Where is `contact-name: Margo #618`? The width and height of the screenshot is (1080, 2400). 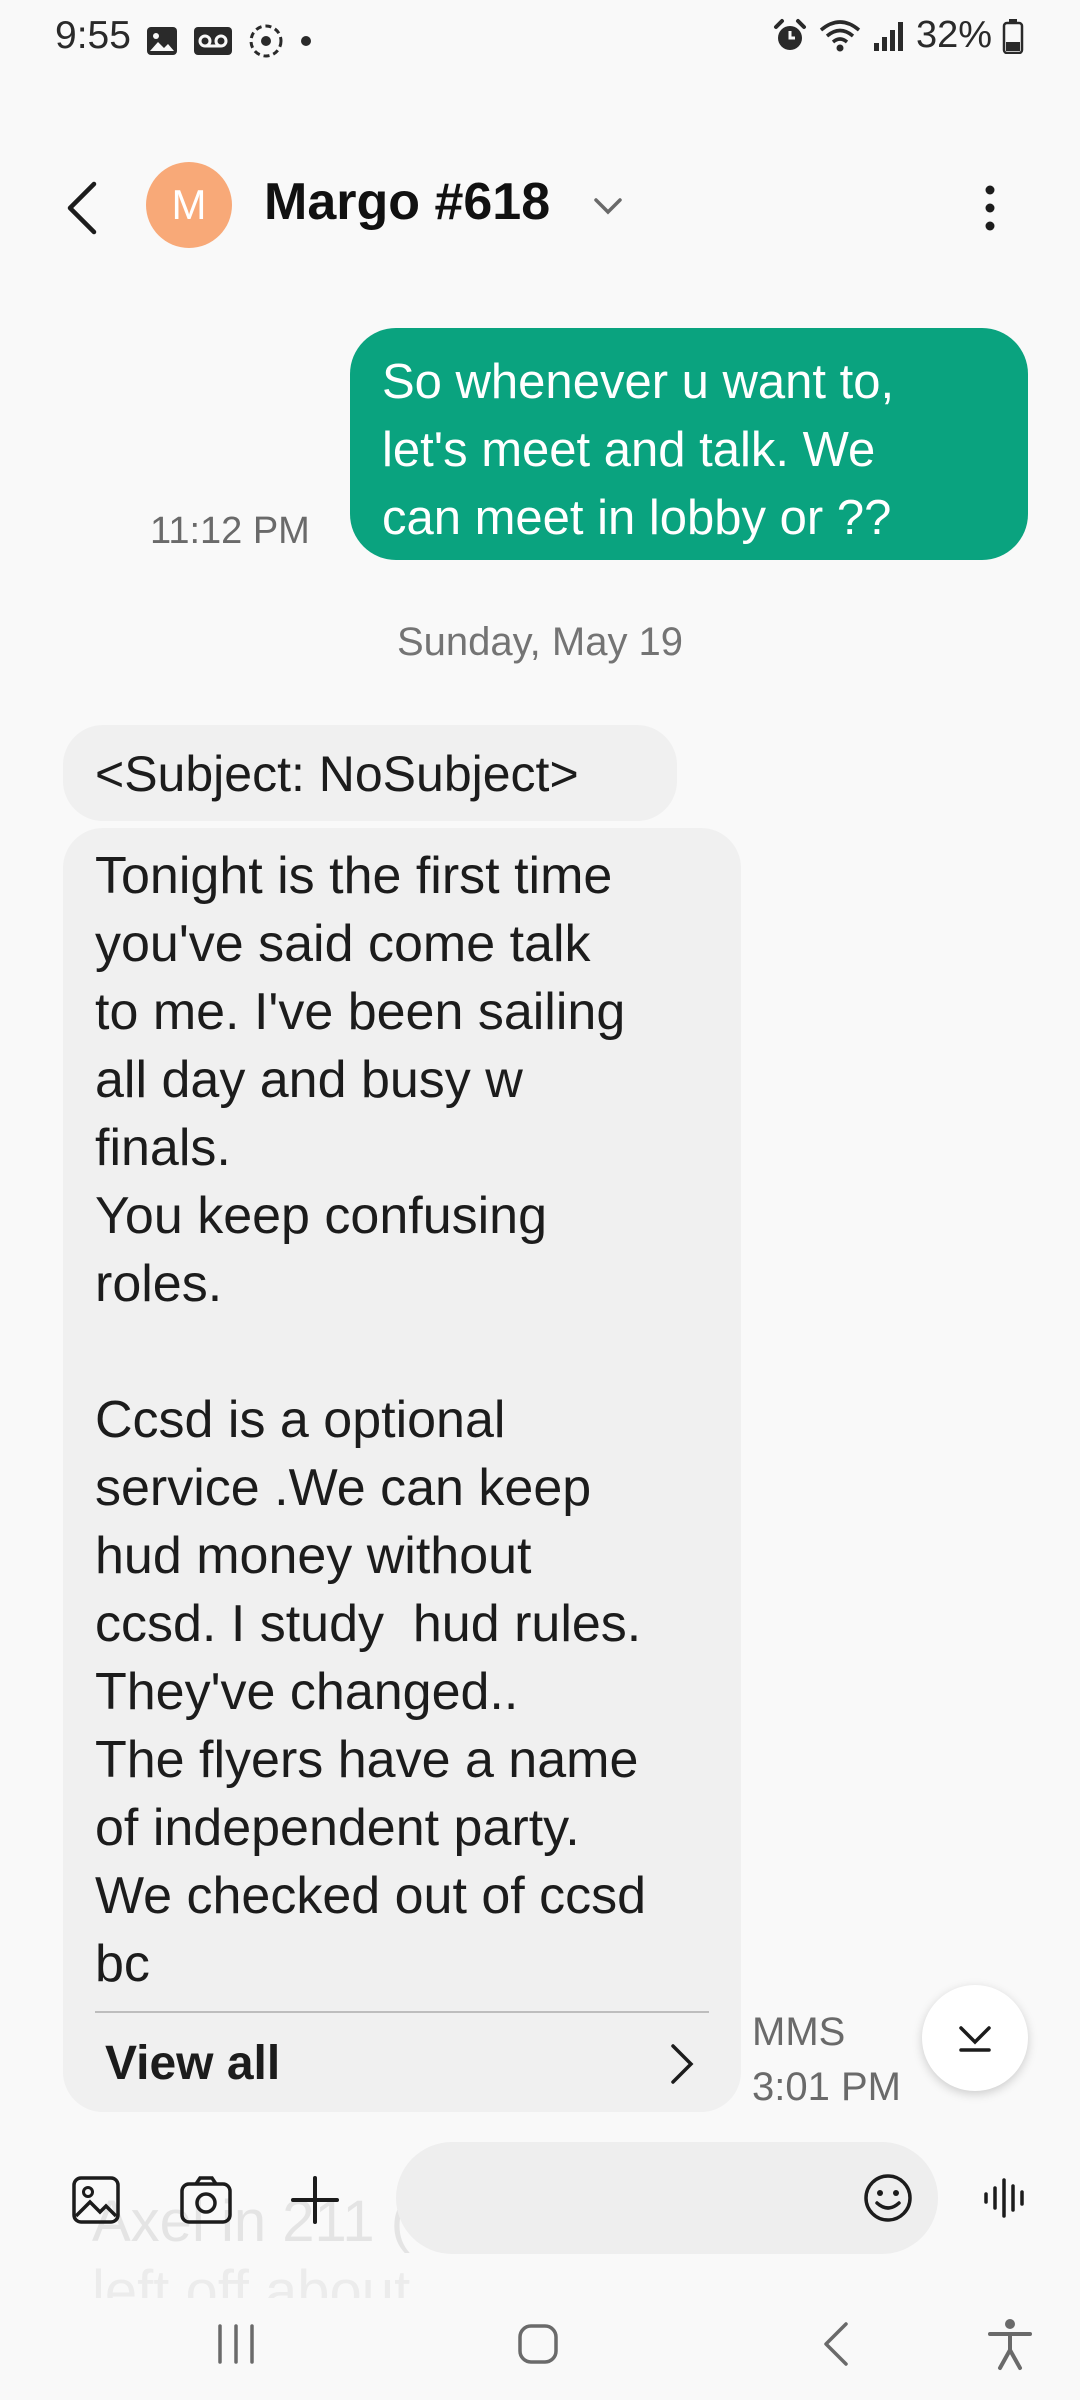
contact-name: Margo #618 is located at coordinates (407, 202).